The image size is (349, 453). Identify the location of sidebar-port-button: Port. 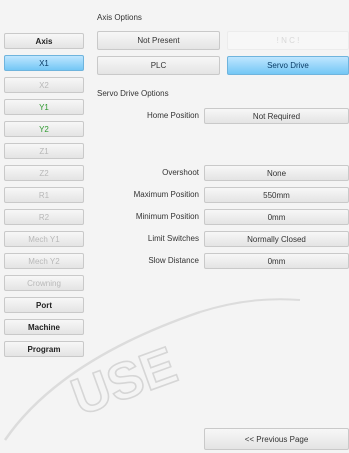
(44, 305).